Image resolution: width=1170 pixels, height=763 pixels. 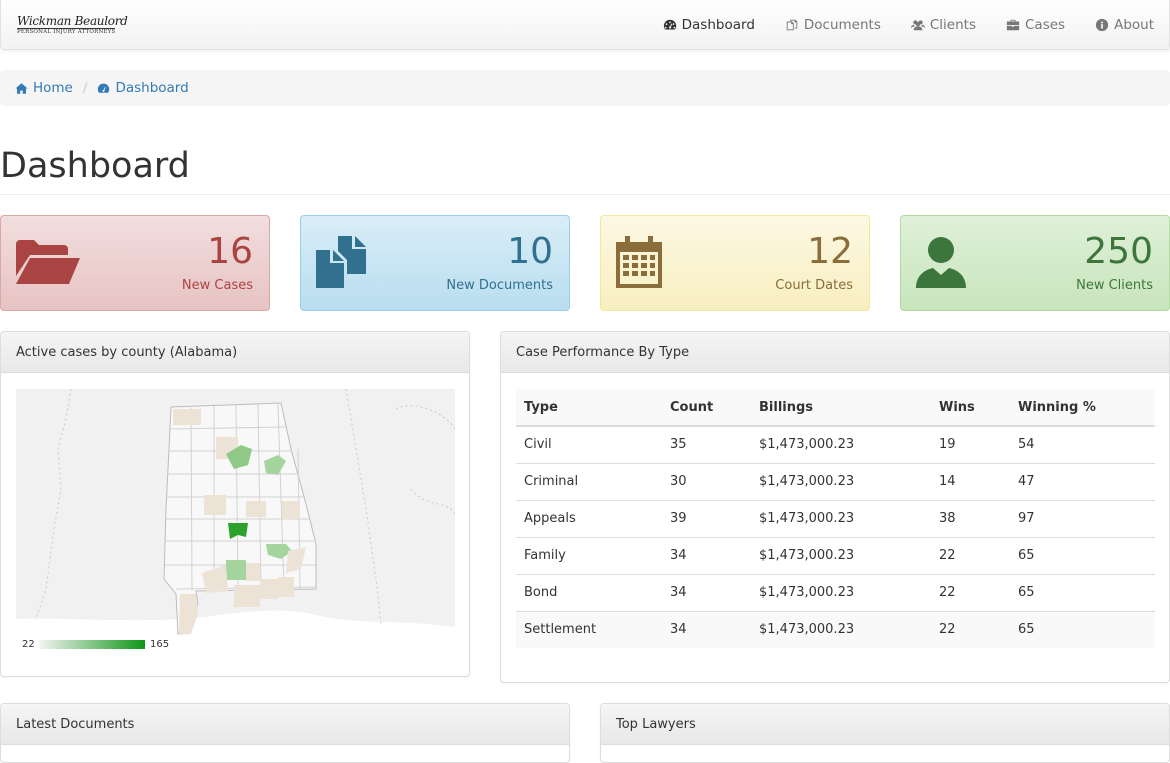 I want to click on cell-type: Criminal, so click(x=589, y=481).